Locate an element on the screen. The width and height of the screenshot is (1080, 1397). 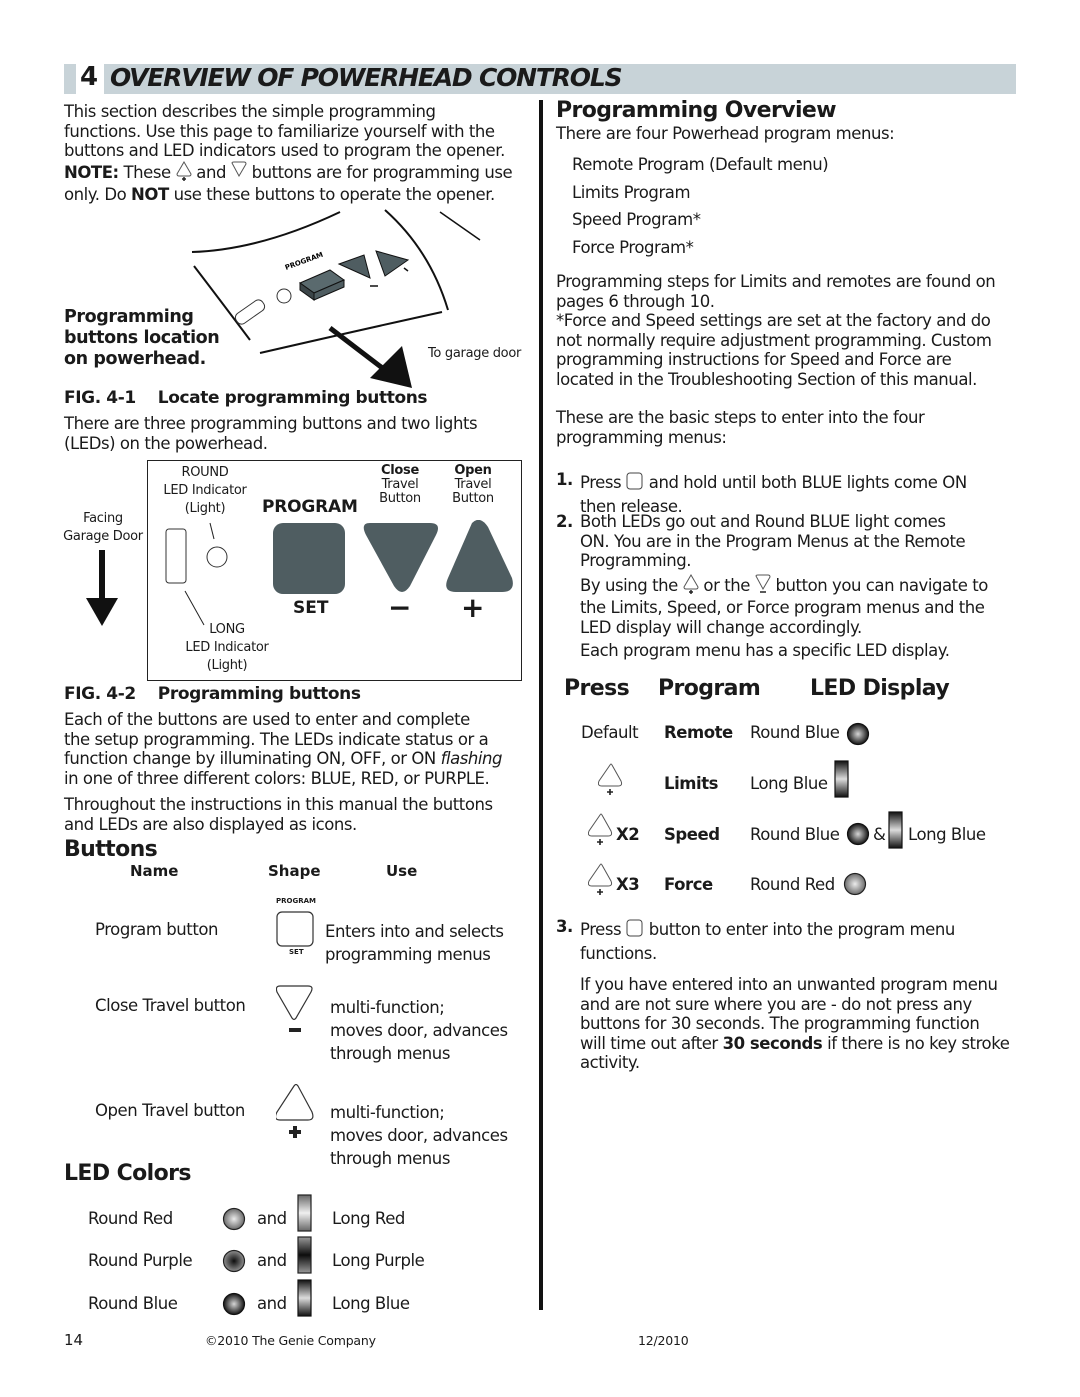
program-icon-top-label: PROGRAM is located at coordinates (296, 901).